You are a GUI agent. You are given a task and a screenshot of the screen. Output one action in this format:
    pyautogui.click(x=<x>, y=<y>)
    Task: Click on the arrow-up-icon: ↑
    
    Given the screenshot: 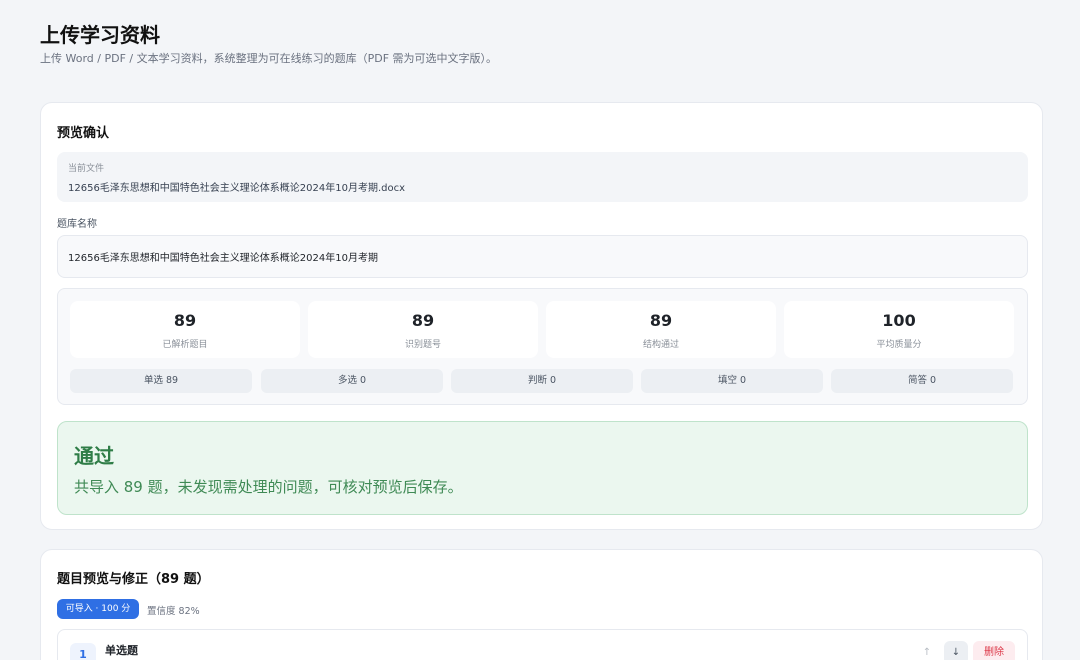 What is the action you would take?
    pyautogui.click(x=927, y=652)
    